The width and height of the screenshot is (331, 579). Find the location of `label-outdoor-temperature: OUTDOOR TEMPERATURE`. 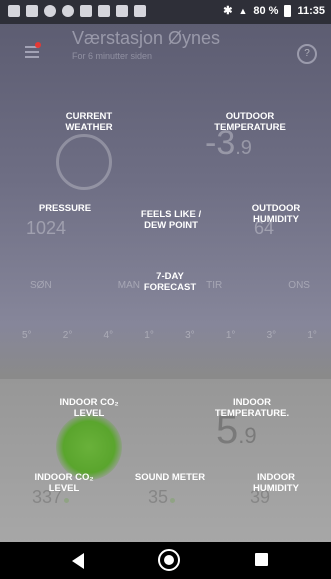

label-outdoor-temperature: OUTDOOR TEMPERATURE is located at coordinates (250, 122).